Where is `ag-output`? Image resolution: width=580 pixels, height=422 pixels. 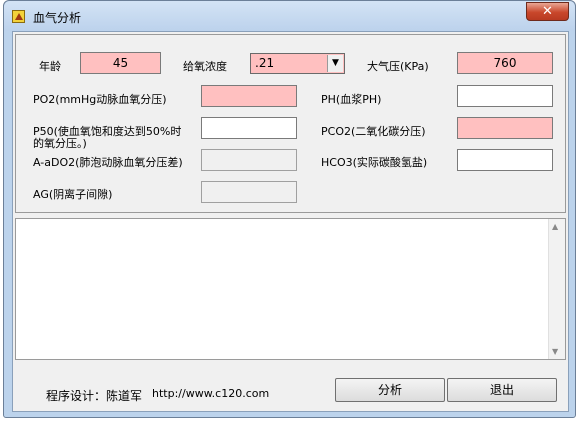 ag-output is located at coordinates (249, 192).